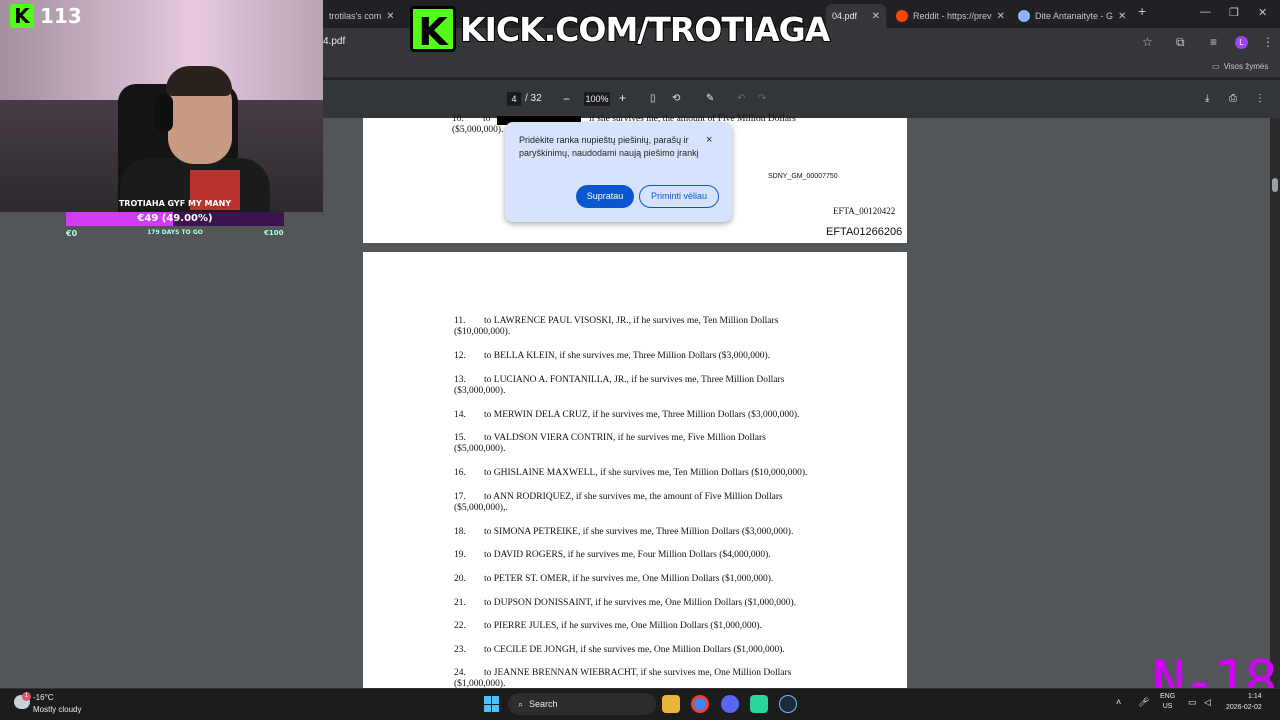 This screenshot has width=1280, height=720. What do you see at coordinates (582, 704) in the screenshot?
I see `taskbar-search: ⌕ Search` at bounding box center [582, 704].